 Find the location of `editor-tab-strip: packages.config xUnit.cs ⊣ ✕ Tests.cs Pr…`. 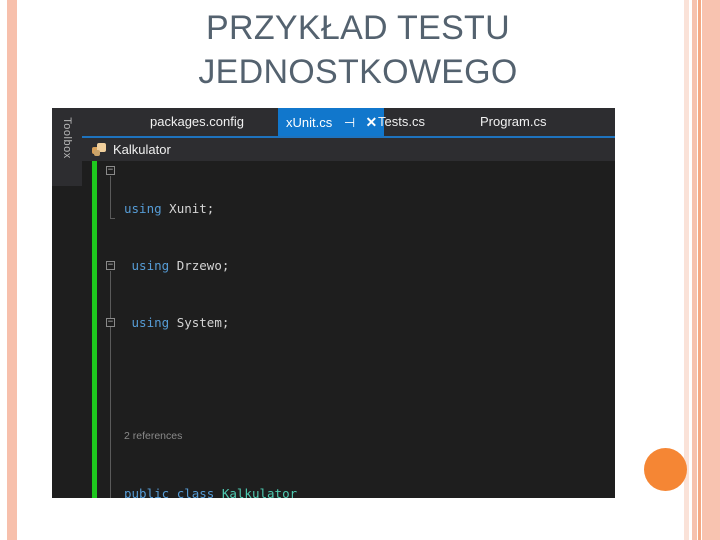

editor-tab-strip: packages.config xUnit.cs ⊣ ✕ Tests.cs Pr… is located at coordinates (348, 122).